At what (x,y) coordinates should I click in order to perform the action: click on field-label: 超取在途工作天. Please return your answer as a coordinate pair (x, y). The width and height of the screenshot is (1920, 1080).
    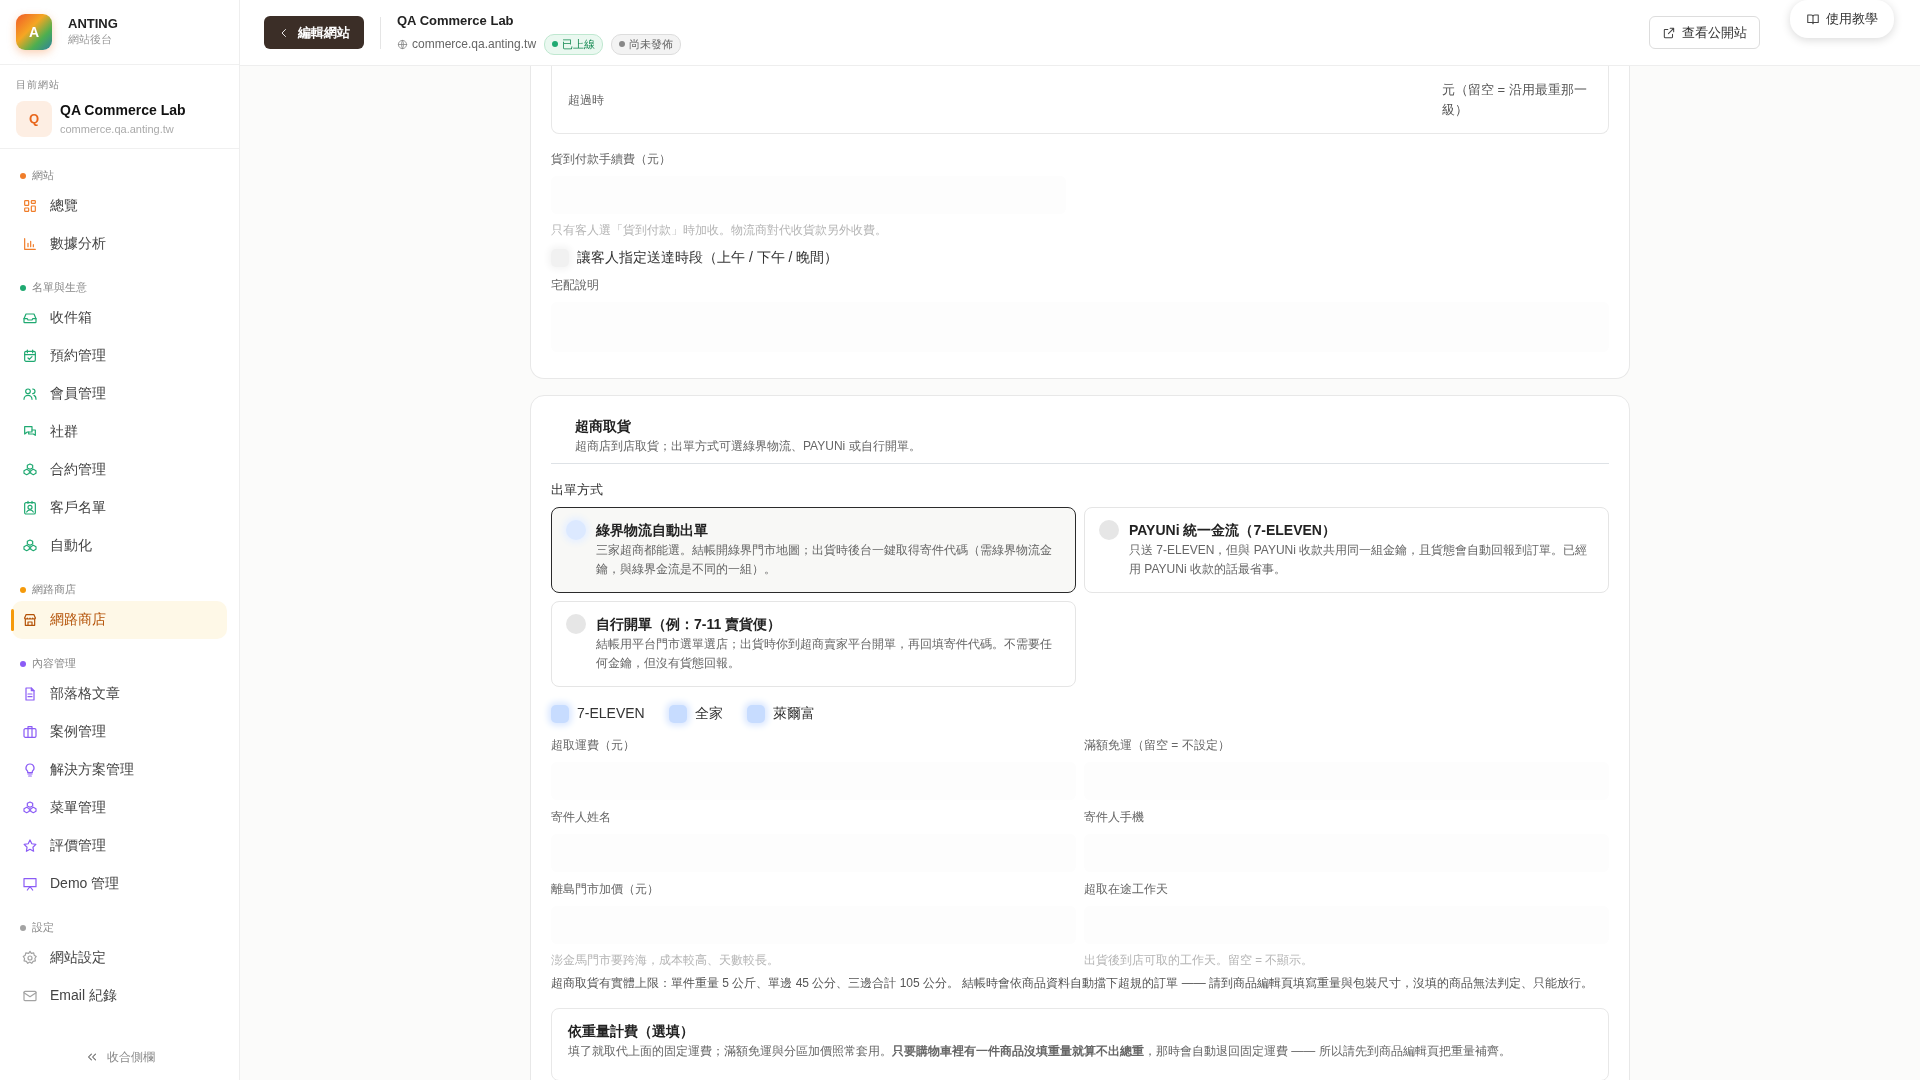
    Looking at the image, I should click on (1126, 890).